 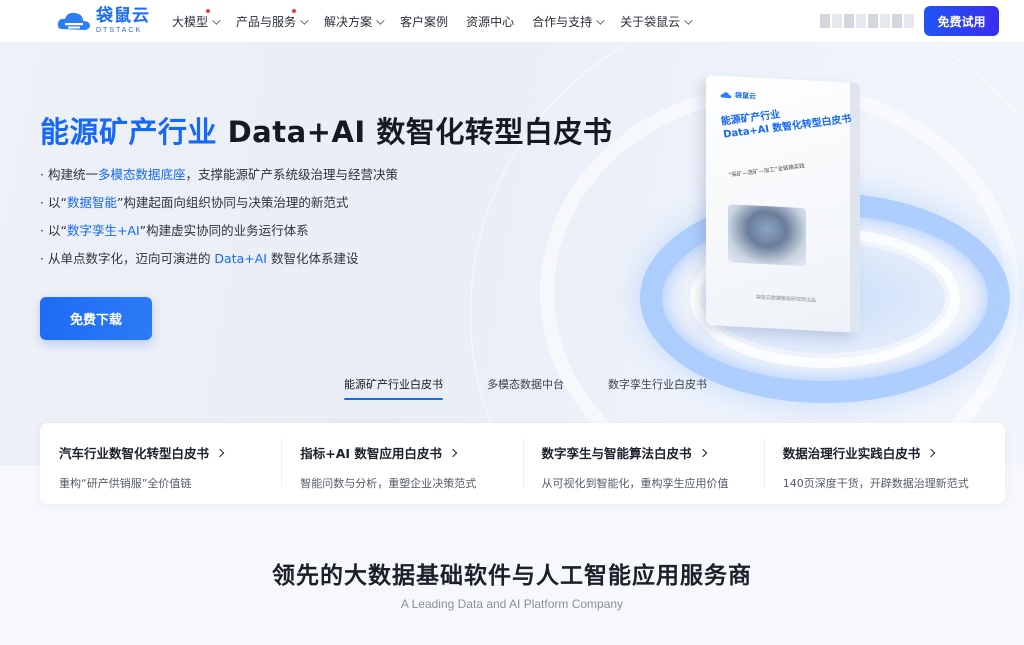 I want to click on menu-item-label: 资源中心, so click(x=490, y=22).